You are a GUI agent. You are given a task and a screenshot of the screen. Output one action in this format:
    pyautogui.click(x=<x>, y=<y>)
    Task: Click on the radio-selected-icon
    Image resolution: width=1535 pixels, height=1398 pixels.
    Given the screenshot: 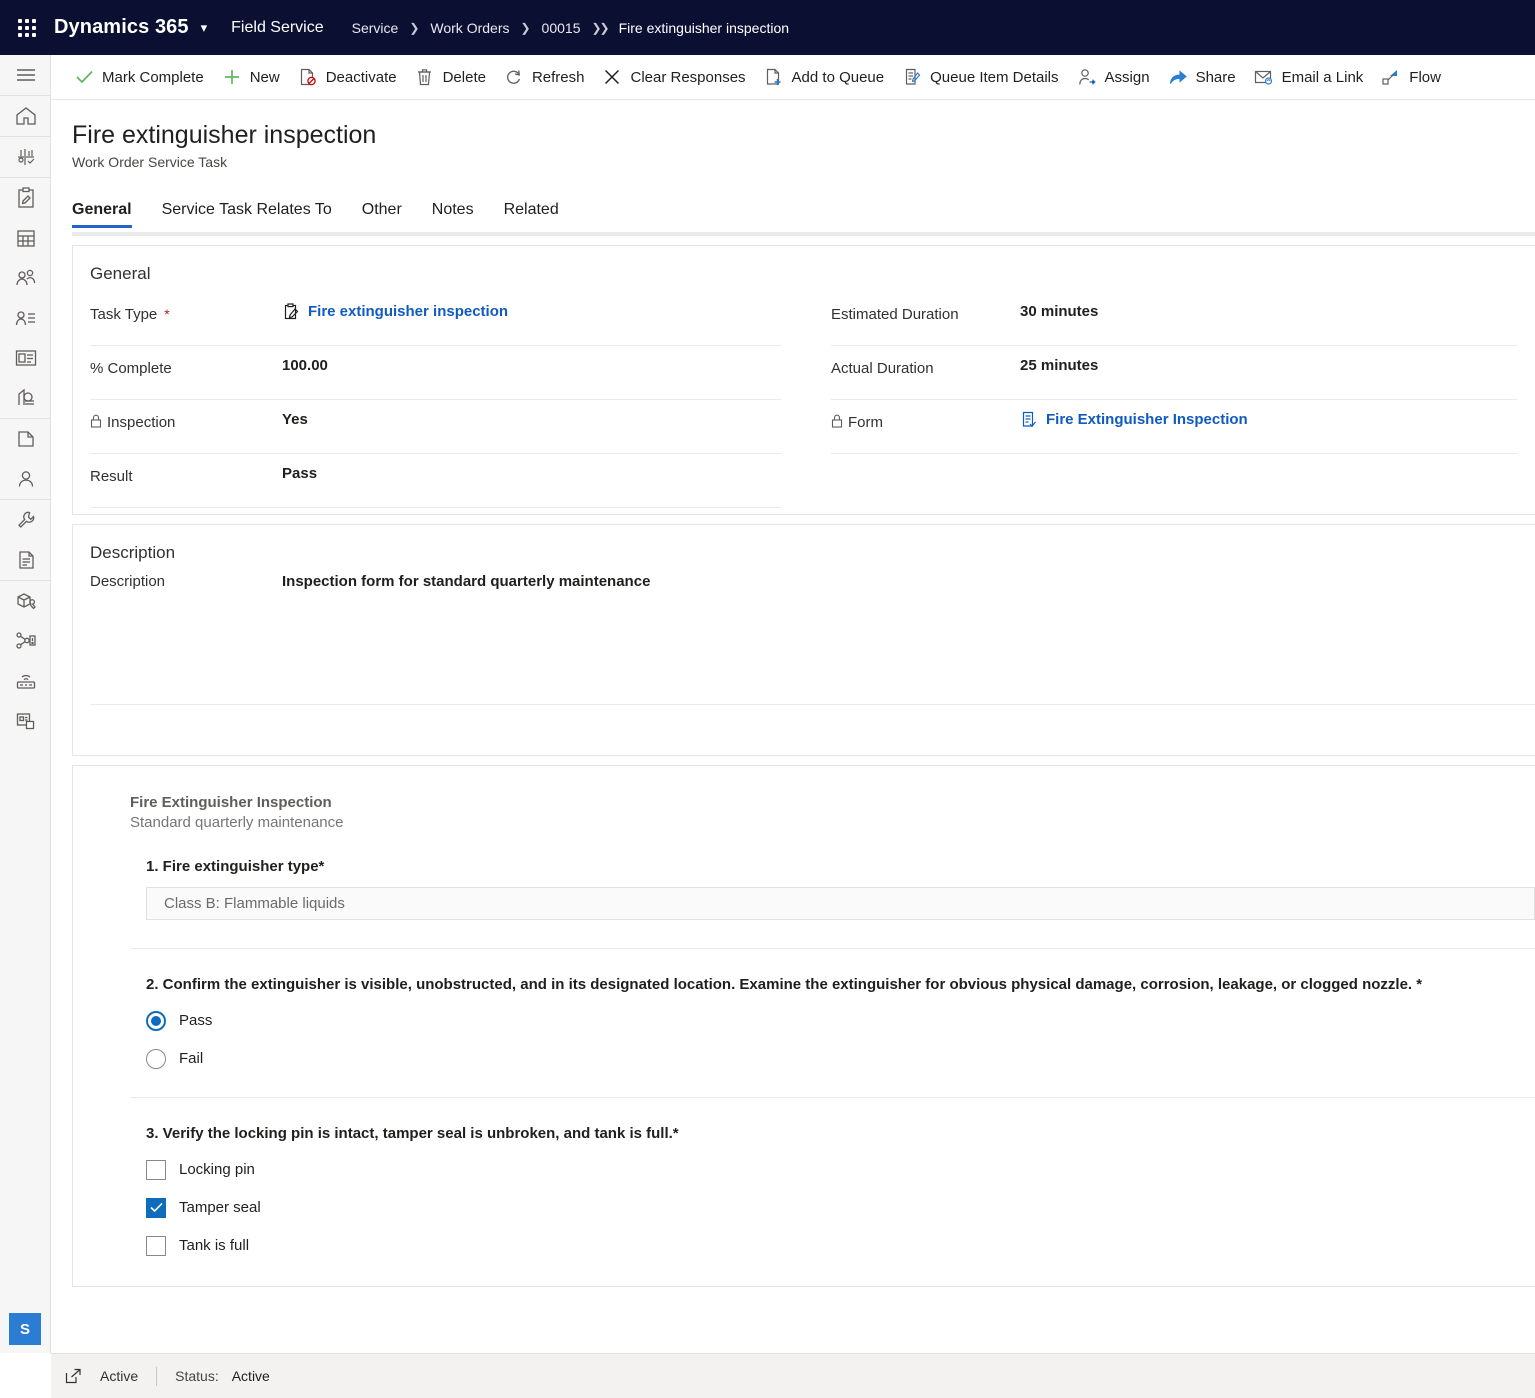 What is the action you would take?
    pyautogui.click(x=156, y=1020)
    